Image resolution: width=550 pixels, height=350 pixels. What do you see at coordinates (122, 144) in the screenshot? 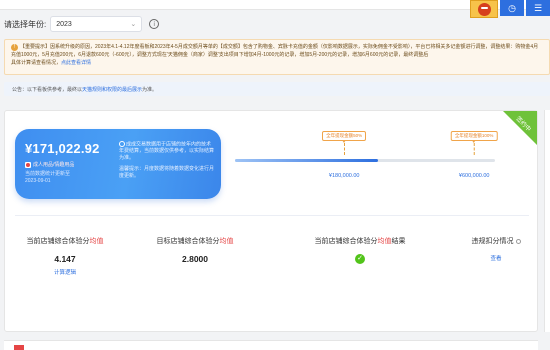
I see `question-icon` at bounding box center [122, 144].